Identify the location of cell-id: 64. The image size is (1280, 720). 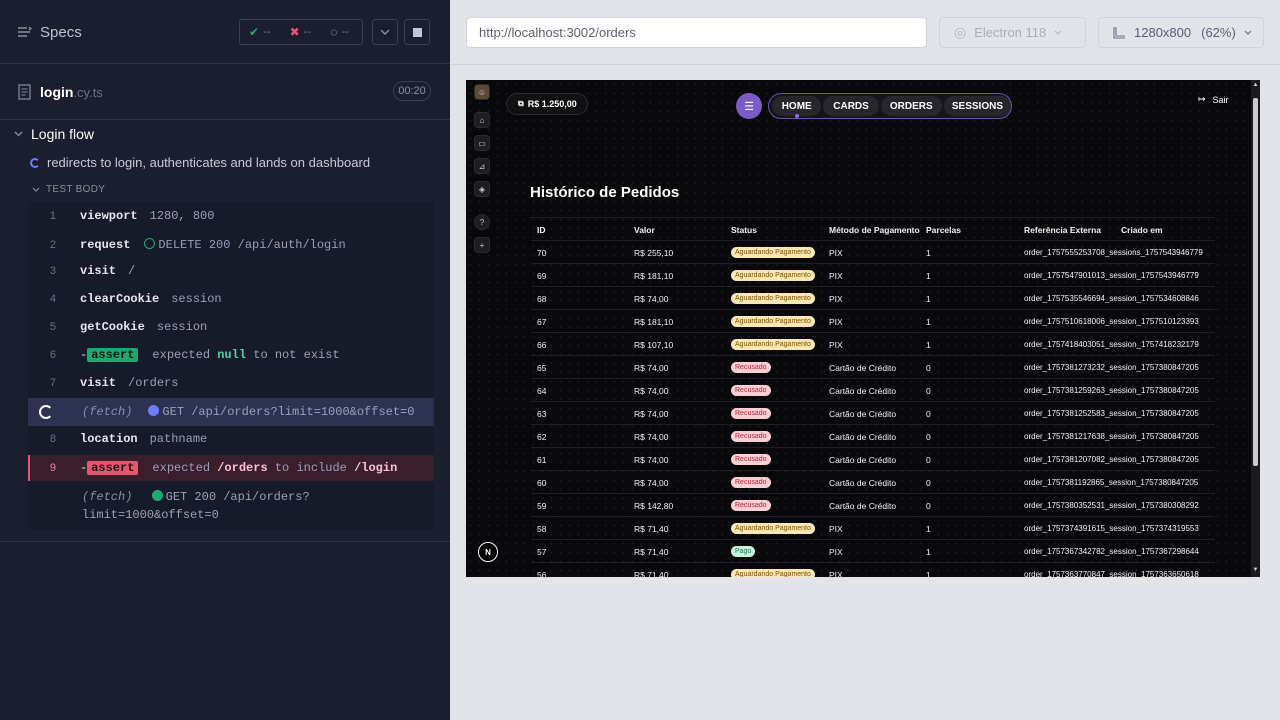
(542, 390).